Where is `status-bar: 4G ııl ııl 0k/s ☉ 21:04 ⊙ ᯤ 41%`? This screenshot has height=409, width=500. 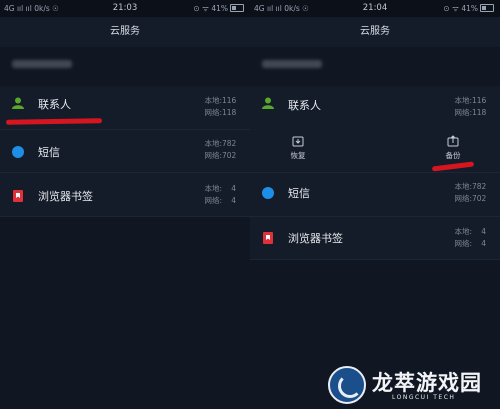 status-bar: 4G ııl ııl 0k/s ☉ 21:04 ⊙ ᯤ 41% is located at coordinates (375, 8).